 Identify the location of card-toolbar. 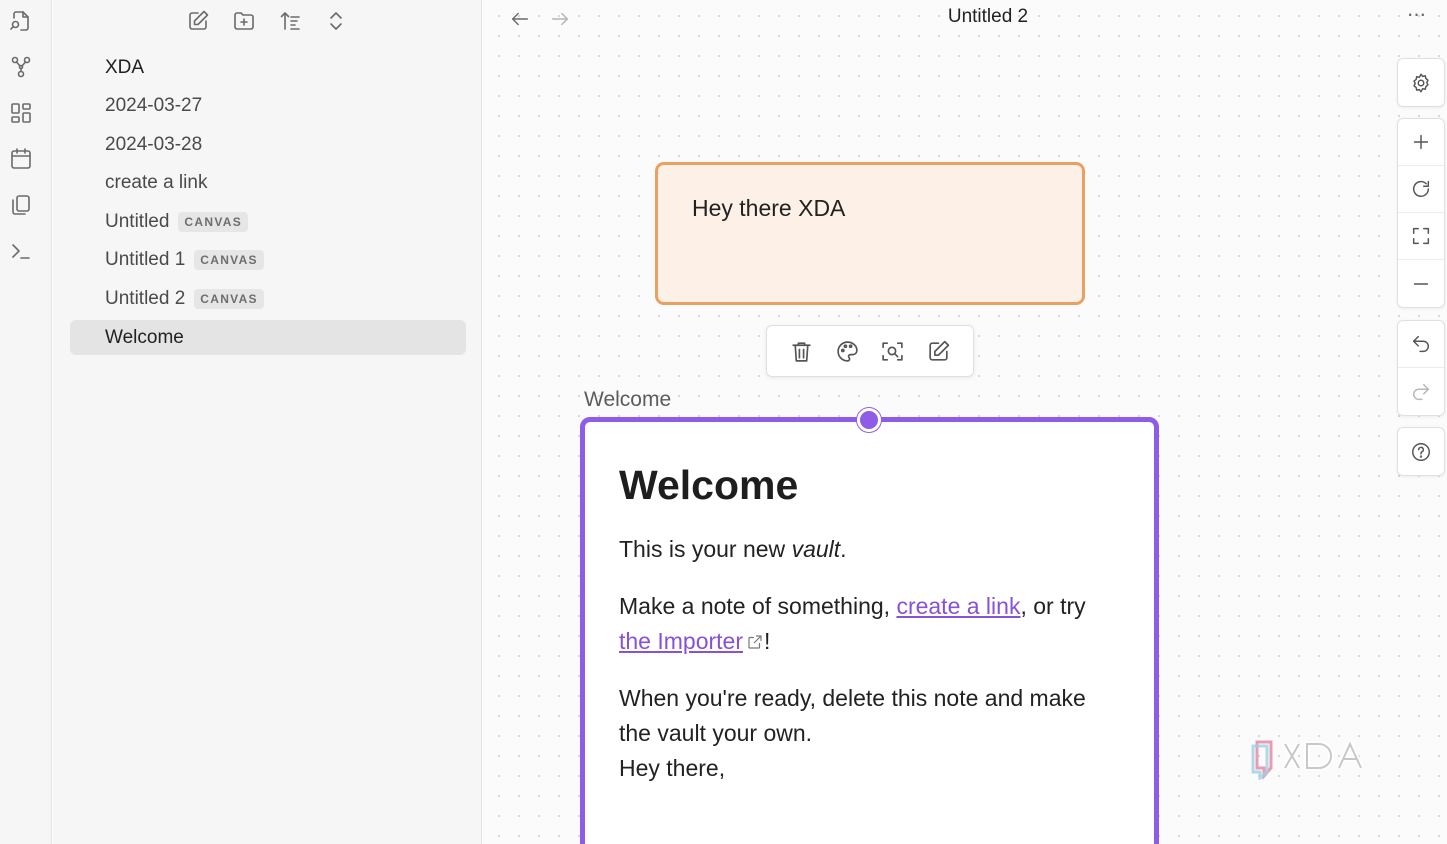
(870, 351).